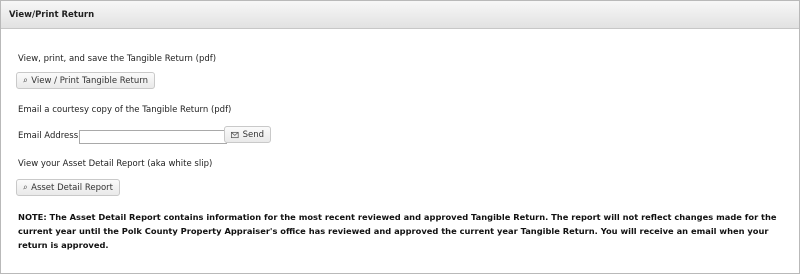 This screenshot has height=274, width=800. What do you see at coordinates (49, 136) in the screenshot?
I see `email-address-label: Email Address:` at bounding box center [49, 136].